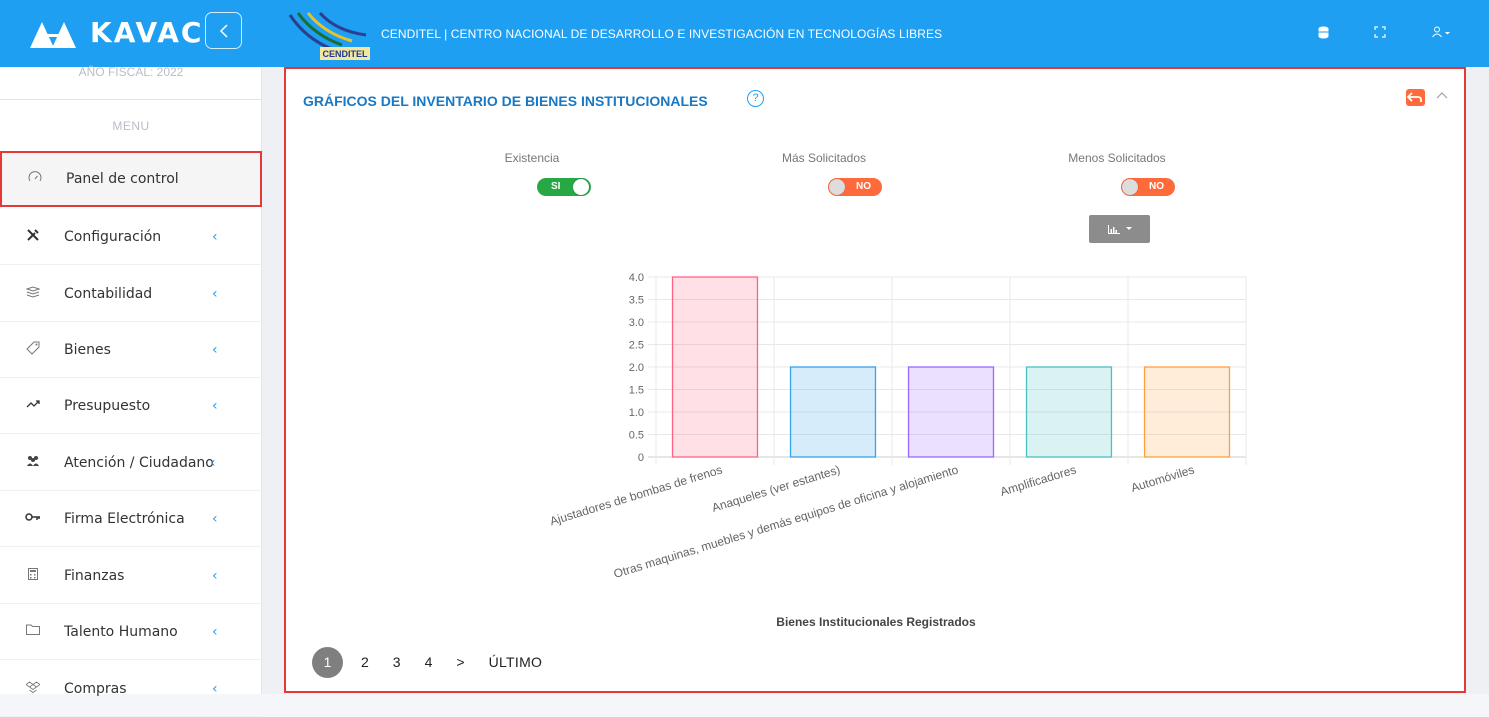 Image resolution: width=1489 pixels, height=717 pixels. What do you see at coordinates (1442, 33) in the screenshot?
I see `user-menu-icon` at bounding box center [1442, 33].